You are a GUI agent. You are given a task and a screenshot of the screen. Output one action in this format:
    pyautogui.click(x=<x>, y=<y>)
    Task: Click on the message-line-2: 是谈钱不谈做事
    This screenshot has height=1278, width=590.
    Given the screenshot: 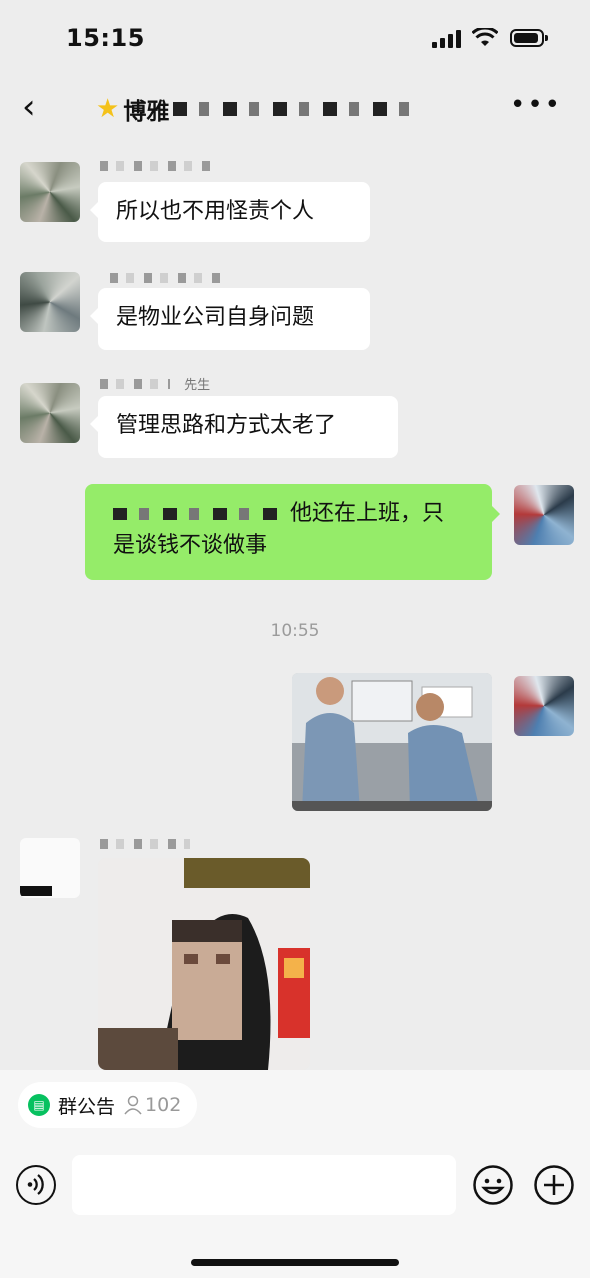 What is the action you would take?
    pyautogui.click(x=190, y=545)
    